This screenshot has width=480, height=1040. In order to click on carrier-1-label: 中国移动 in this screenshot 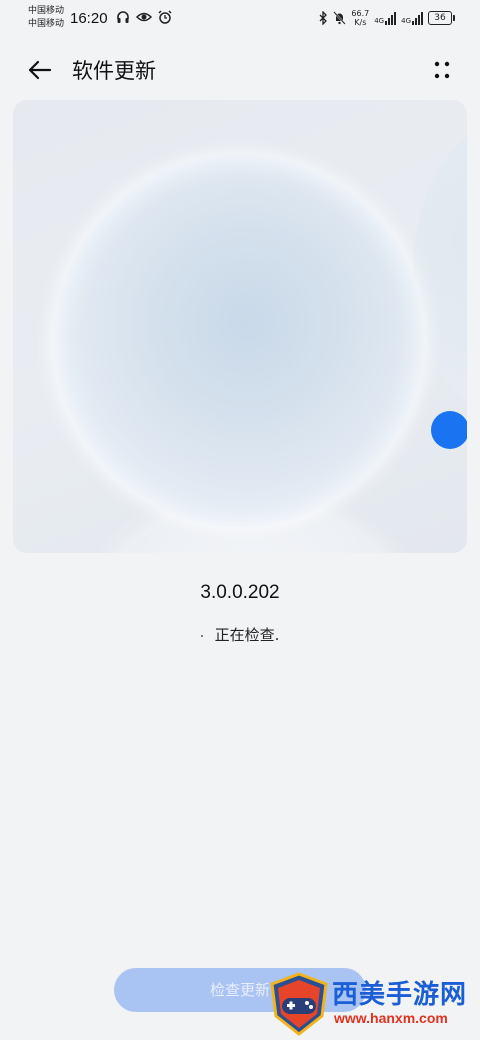, I will do `click(46, 11)`.